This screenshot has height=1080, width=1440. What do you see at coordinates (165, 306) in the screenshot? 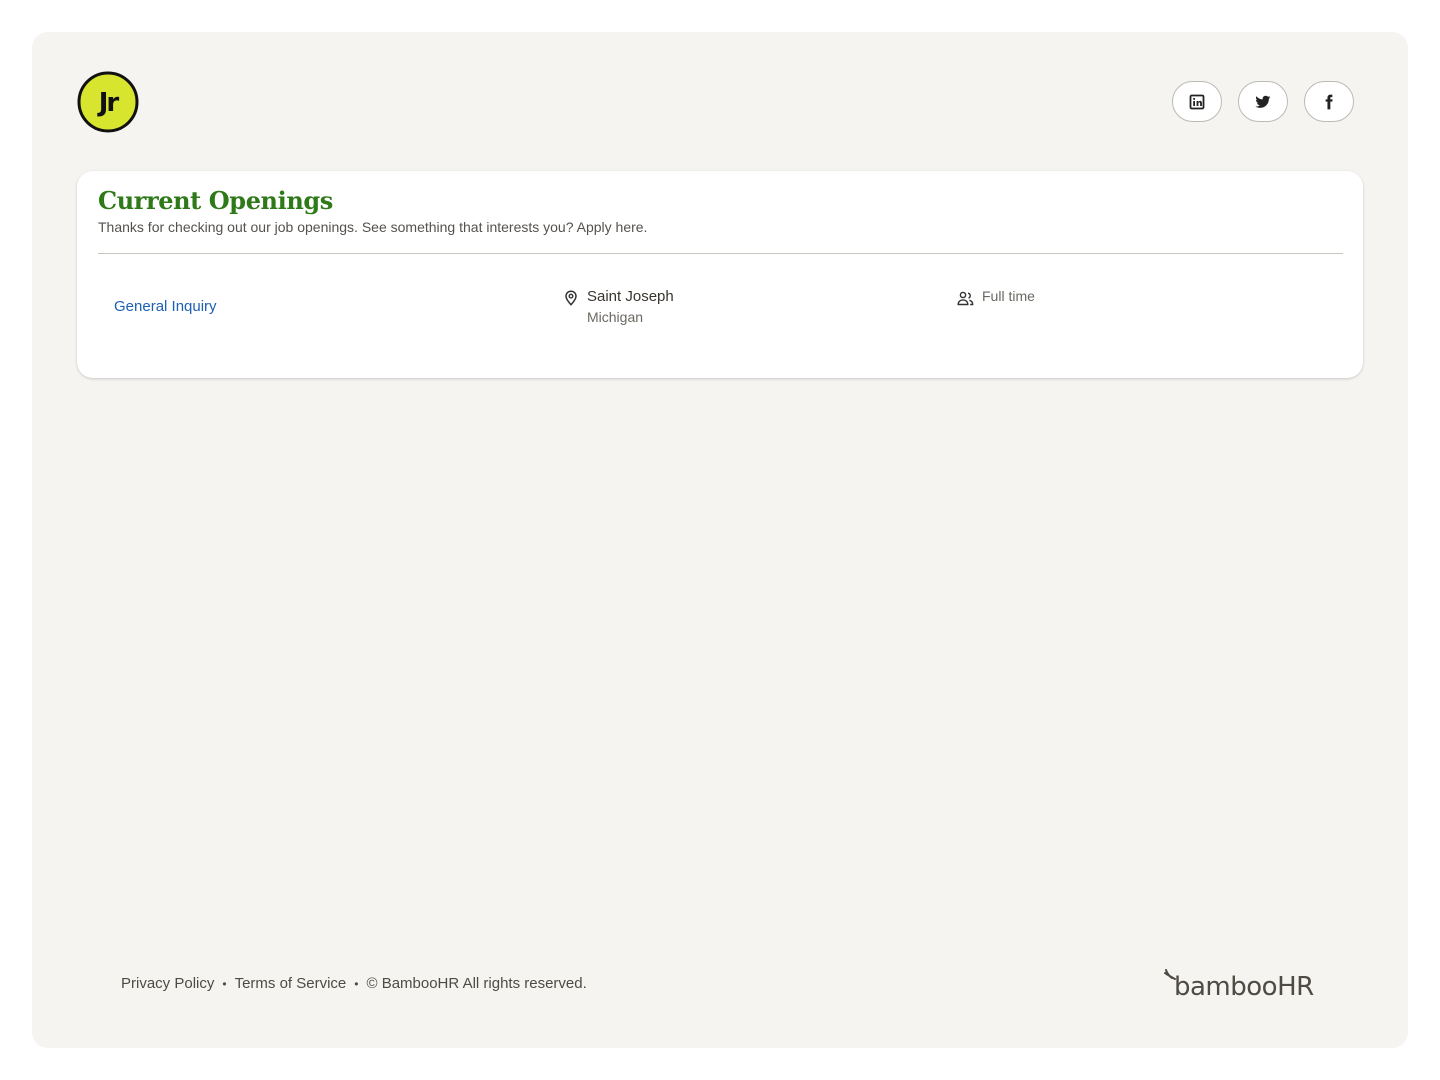
I see `job-title-link: General Inquiry` at bounding box center [165, 306].